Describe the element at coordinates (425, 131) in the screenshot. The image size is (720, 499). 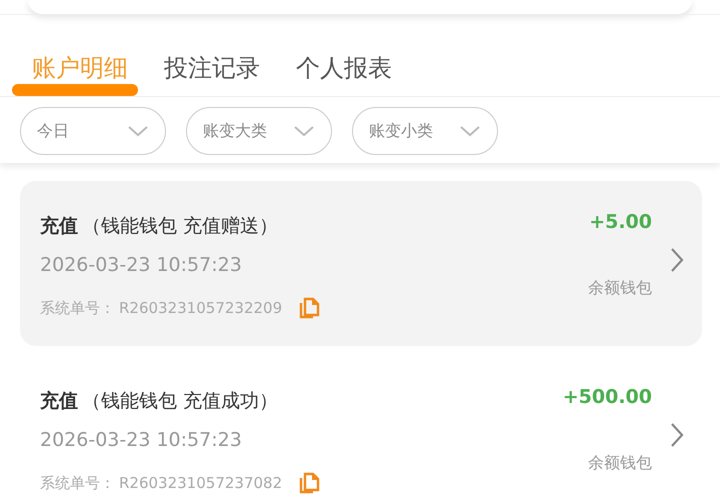
I see `filter-dropdown: 账变小类` at that location.